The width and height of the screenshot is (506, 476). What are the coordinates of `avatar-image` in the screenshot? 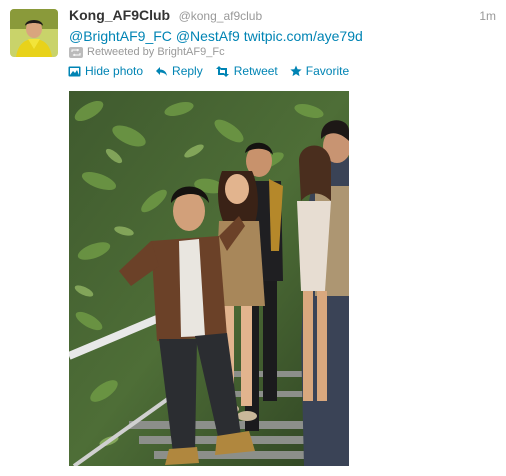 It's located at (34, 33).